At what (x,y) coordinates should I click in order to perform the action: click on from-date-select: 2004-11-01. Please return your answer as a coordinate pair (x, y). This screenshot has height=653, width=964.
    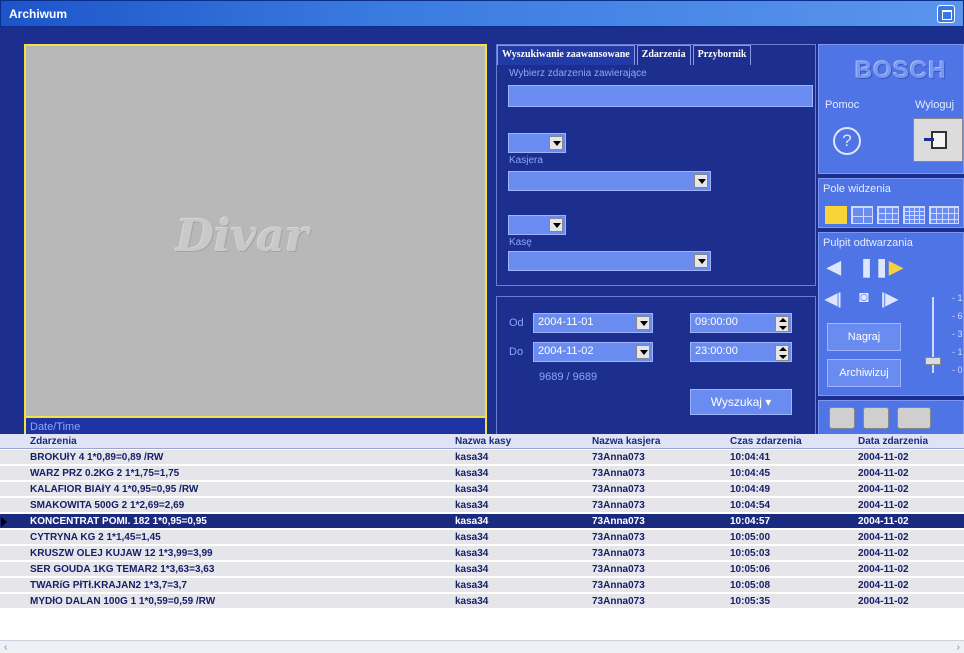
    Looking at the image, I should click on (593, 323).